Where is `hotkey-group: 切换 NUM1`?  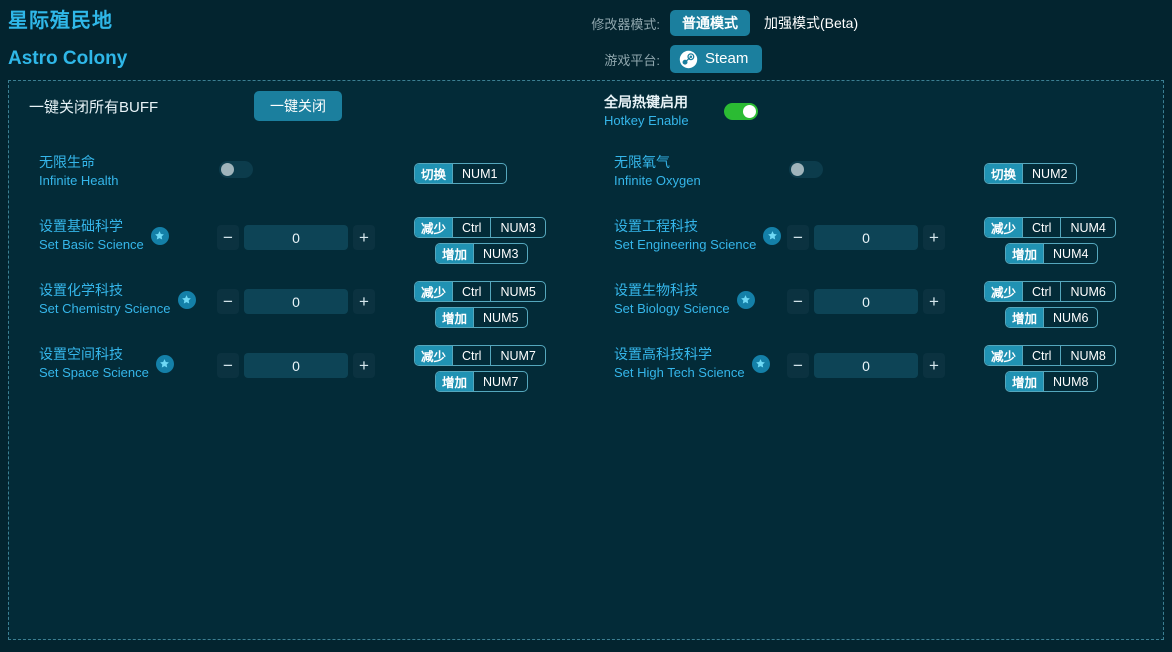 hotkey-group: 切换 NUM1 is located at coordinates (461, 173).